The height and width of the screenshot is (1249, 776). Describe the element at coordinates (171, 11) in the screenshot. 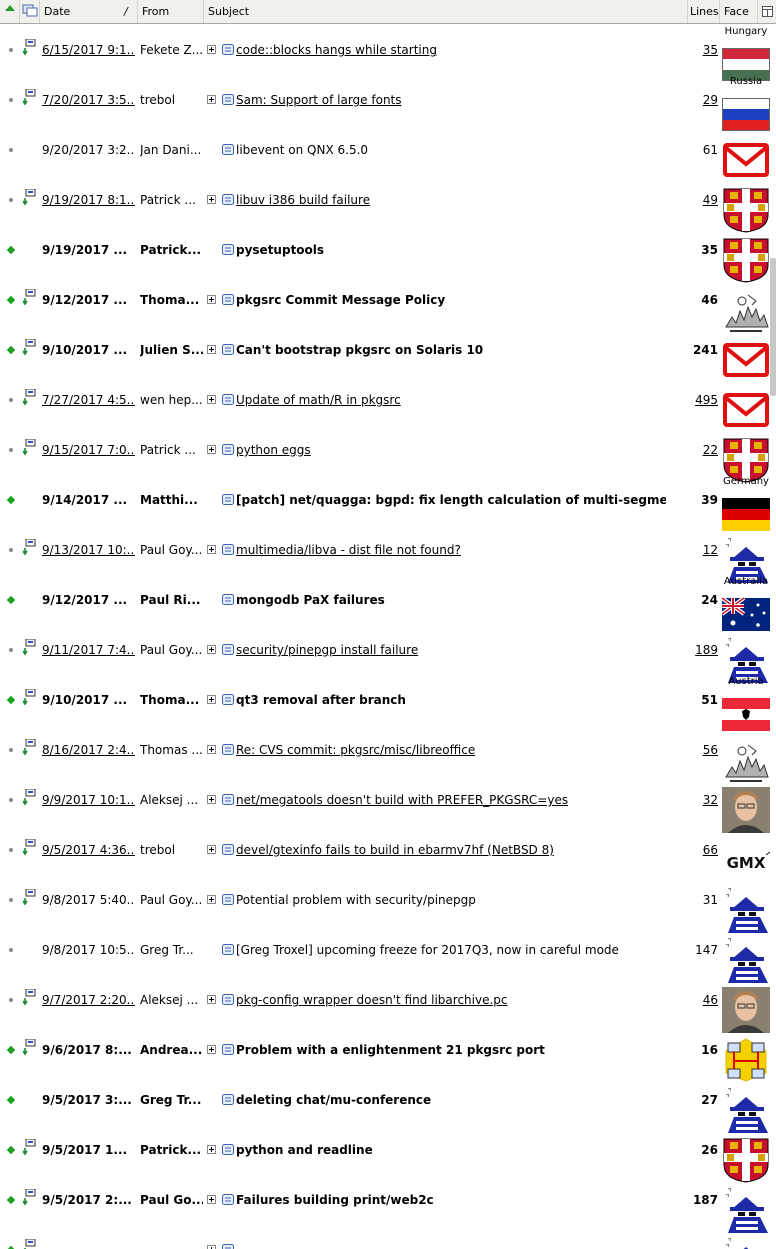

I see `from-column-header: From` at that location.